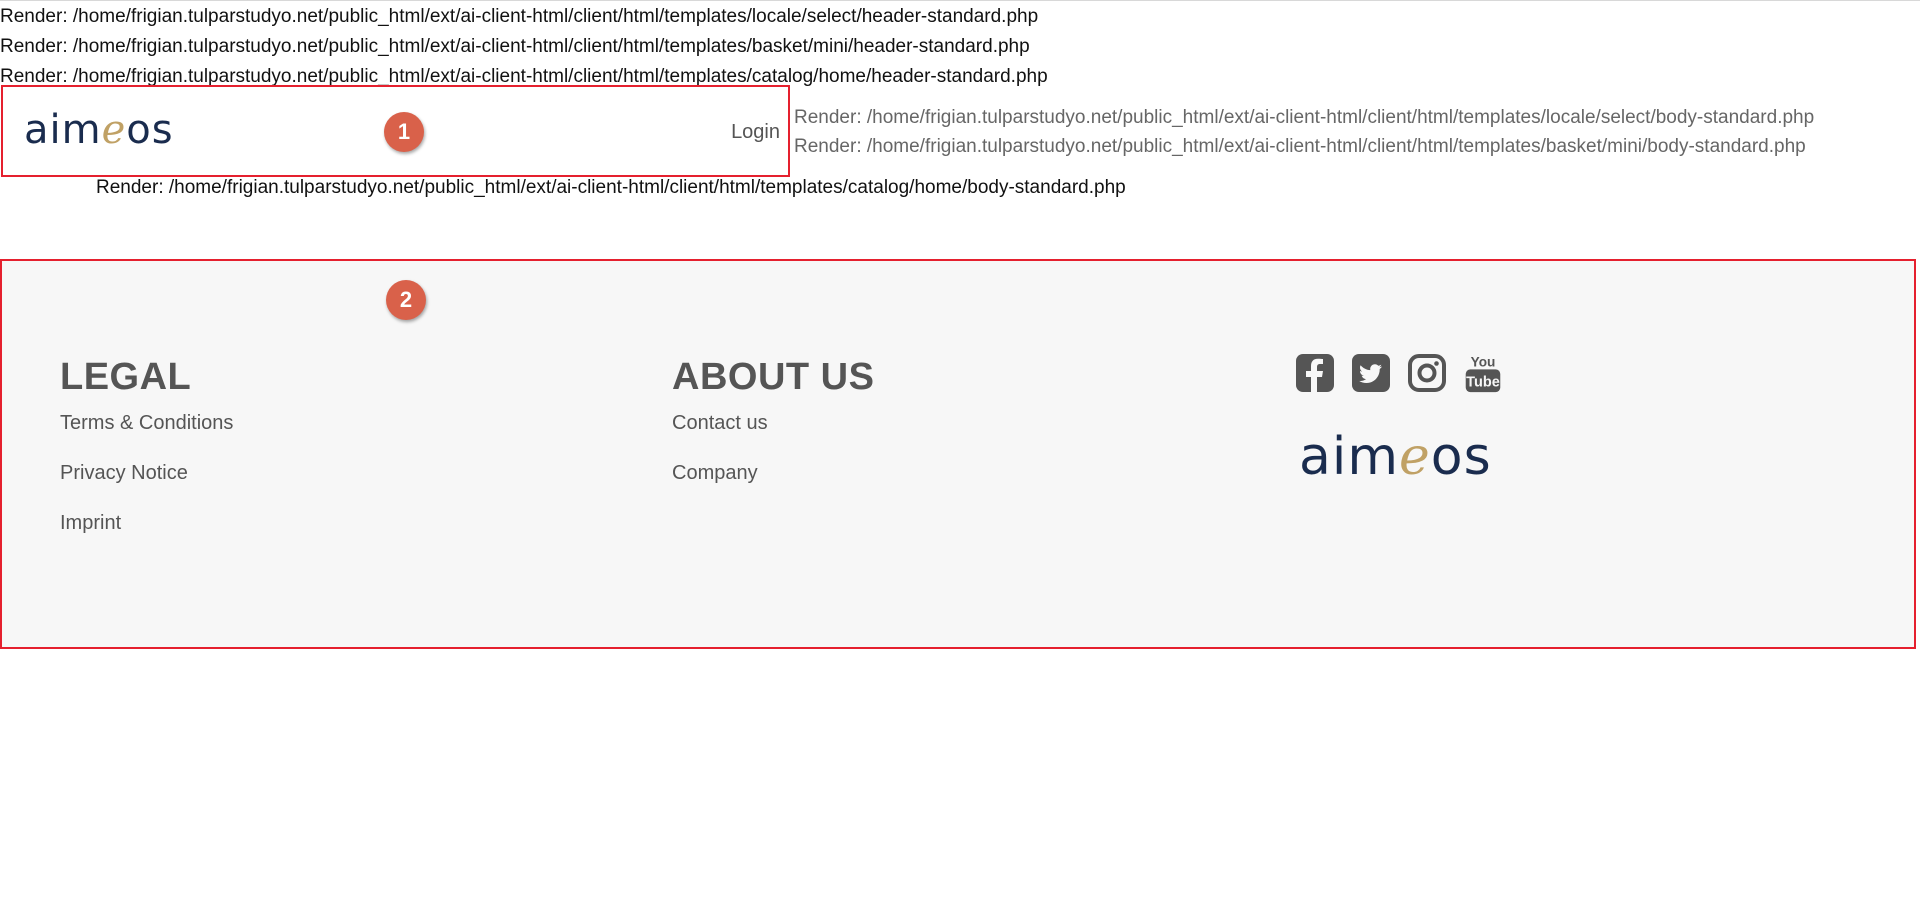  What do you see at coordinates (146, 473) in the screenshot?
I see `privacy-link: Privacy Notice` at bounding box center [146, 473].